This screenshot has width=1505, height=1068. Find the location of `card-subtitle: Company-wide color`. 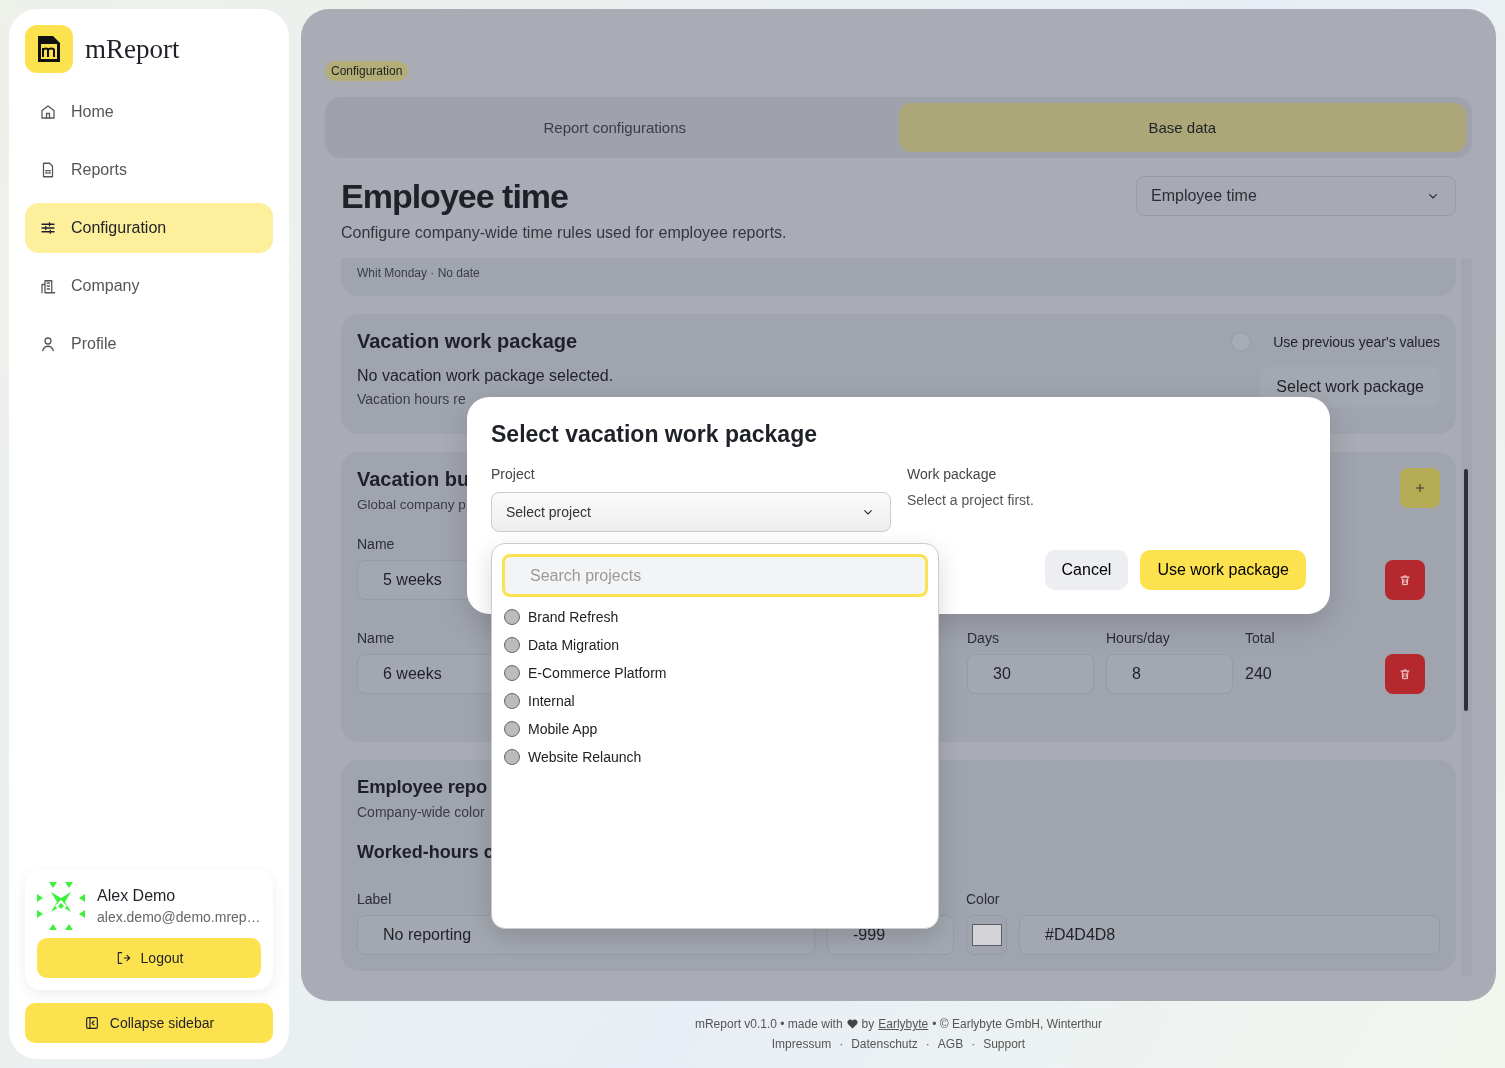

card-subtitle: Company-wide color is located at coordinates (421, 812).